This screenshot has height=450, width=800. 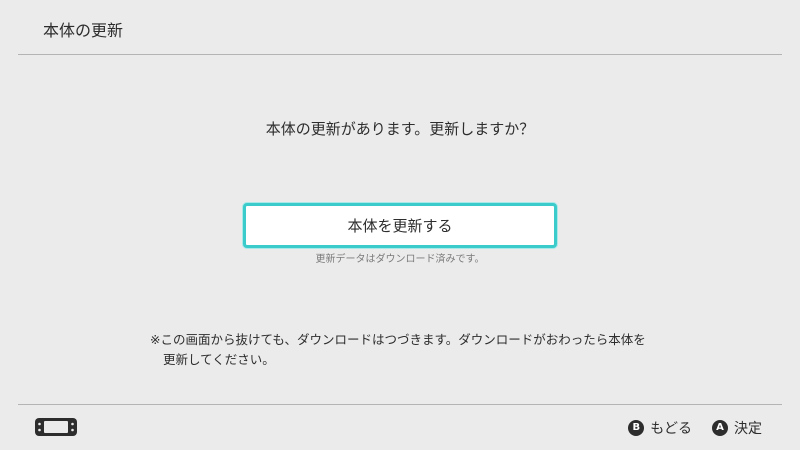 I want to click on confirm-action: A 決定, so click(x=737, y=428).